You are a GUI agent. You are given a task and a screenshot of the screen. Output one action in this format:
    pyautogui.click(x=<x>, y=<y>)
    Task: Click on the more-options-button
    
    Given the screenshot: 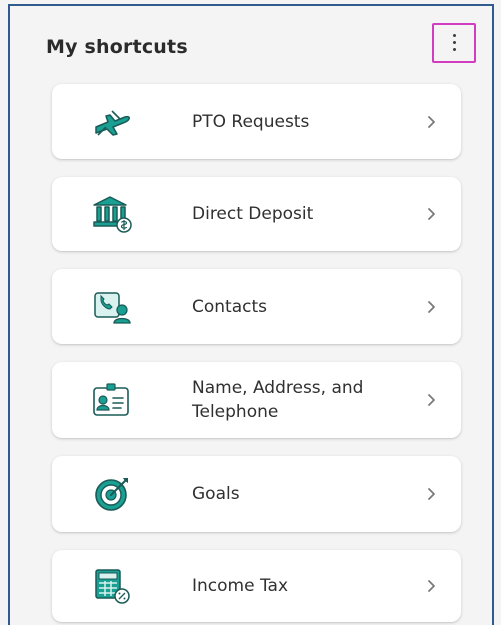 What is the action you would take?
    pyautogui.click(x=454, y=43)
    